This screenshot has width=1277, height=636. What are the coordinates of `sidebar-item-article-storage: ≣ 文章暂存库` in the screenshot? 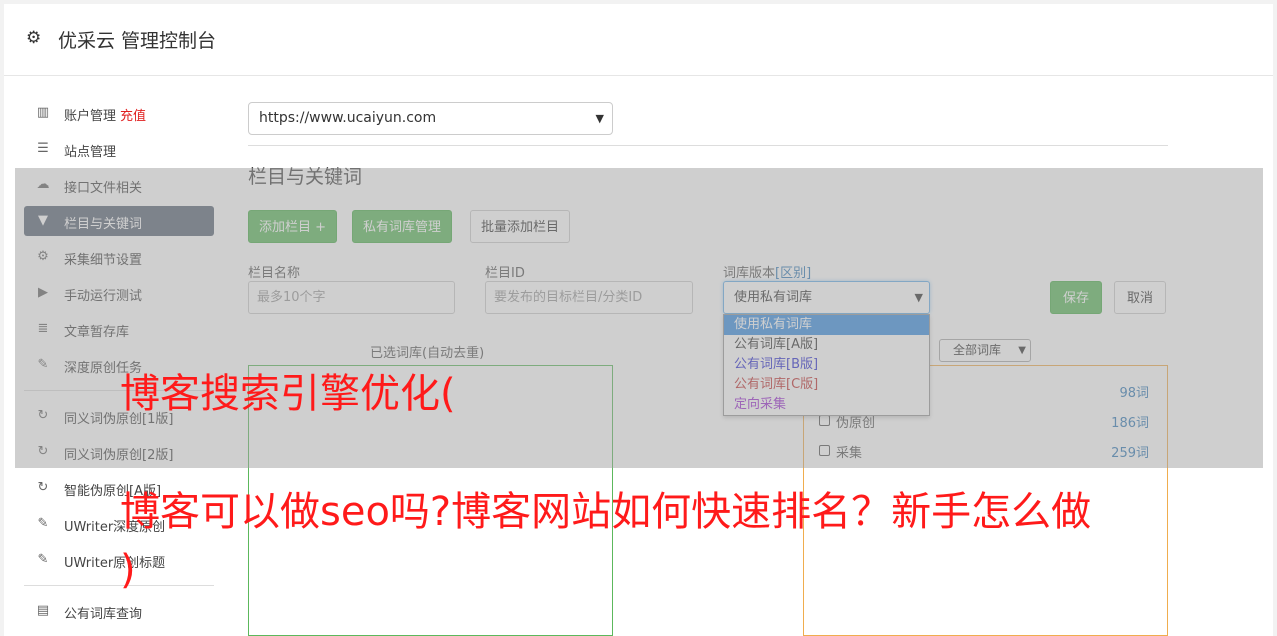 It's located at (119, 329).